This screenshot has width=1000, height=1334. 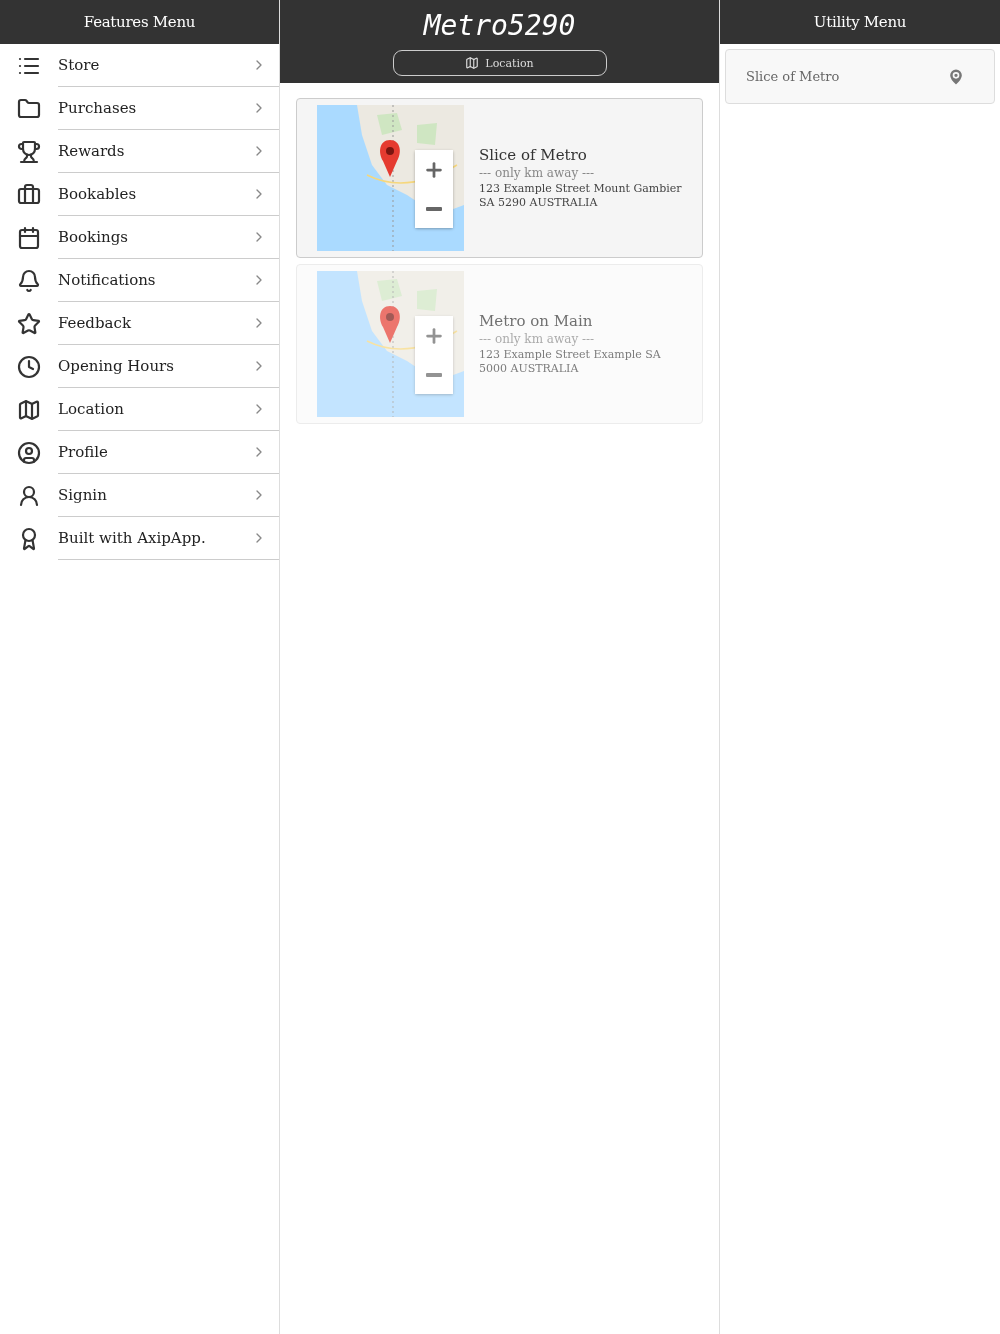 What do you see at coordinates (533, 155) in the screenshot?
I see `location-name: Slice of Metro` at bounding box center [533, 155].